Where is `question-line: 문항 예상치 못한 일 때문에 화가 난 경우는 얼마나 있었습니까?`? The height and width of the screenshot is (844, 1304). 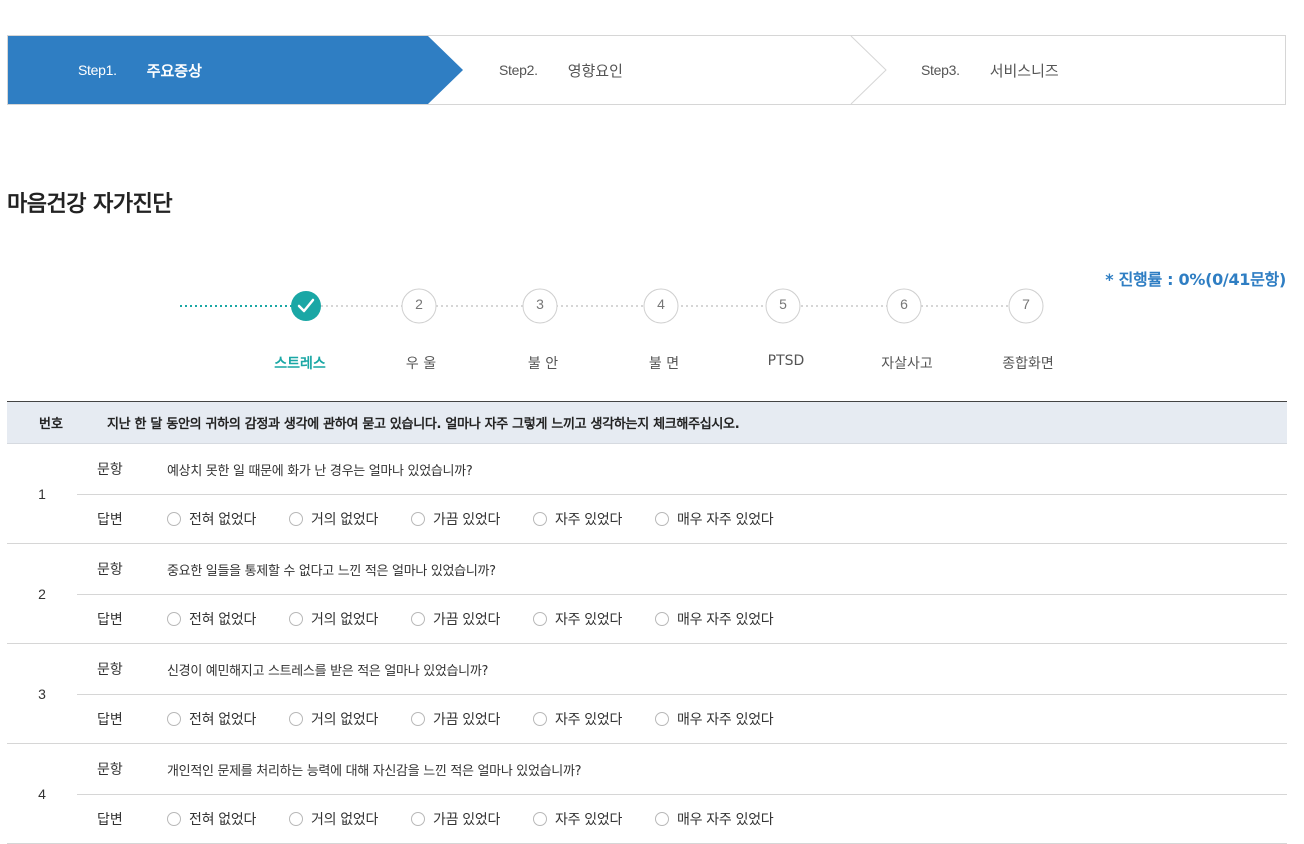 question-line: 문항 예상치 못한 일 때문에 화가 난 경우는 얼마나 있었습니까? is located at coordinates (692, 469).